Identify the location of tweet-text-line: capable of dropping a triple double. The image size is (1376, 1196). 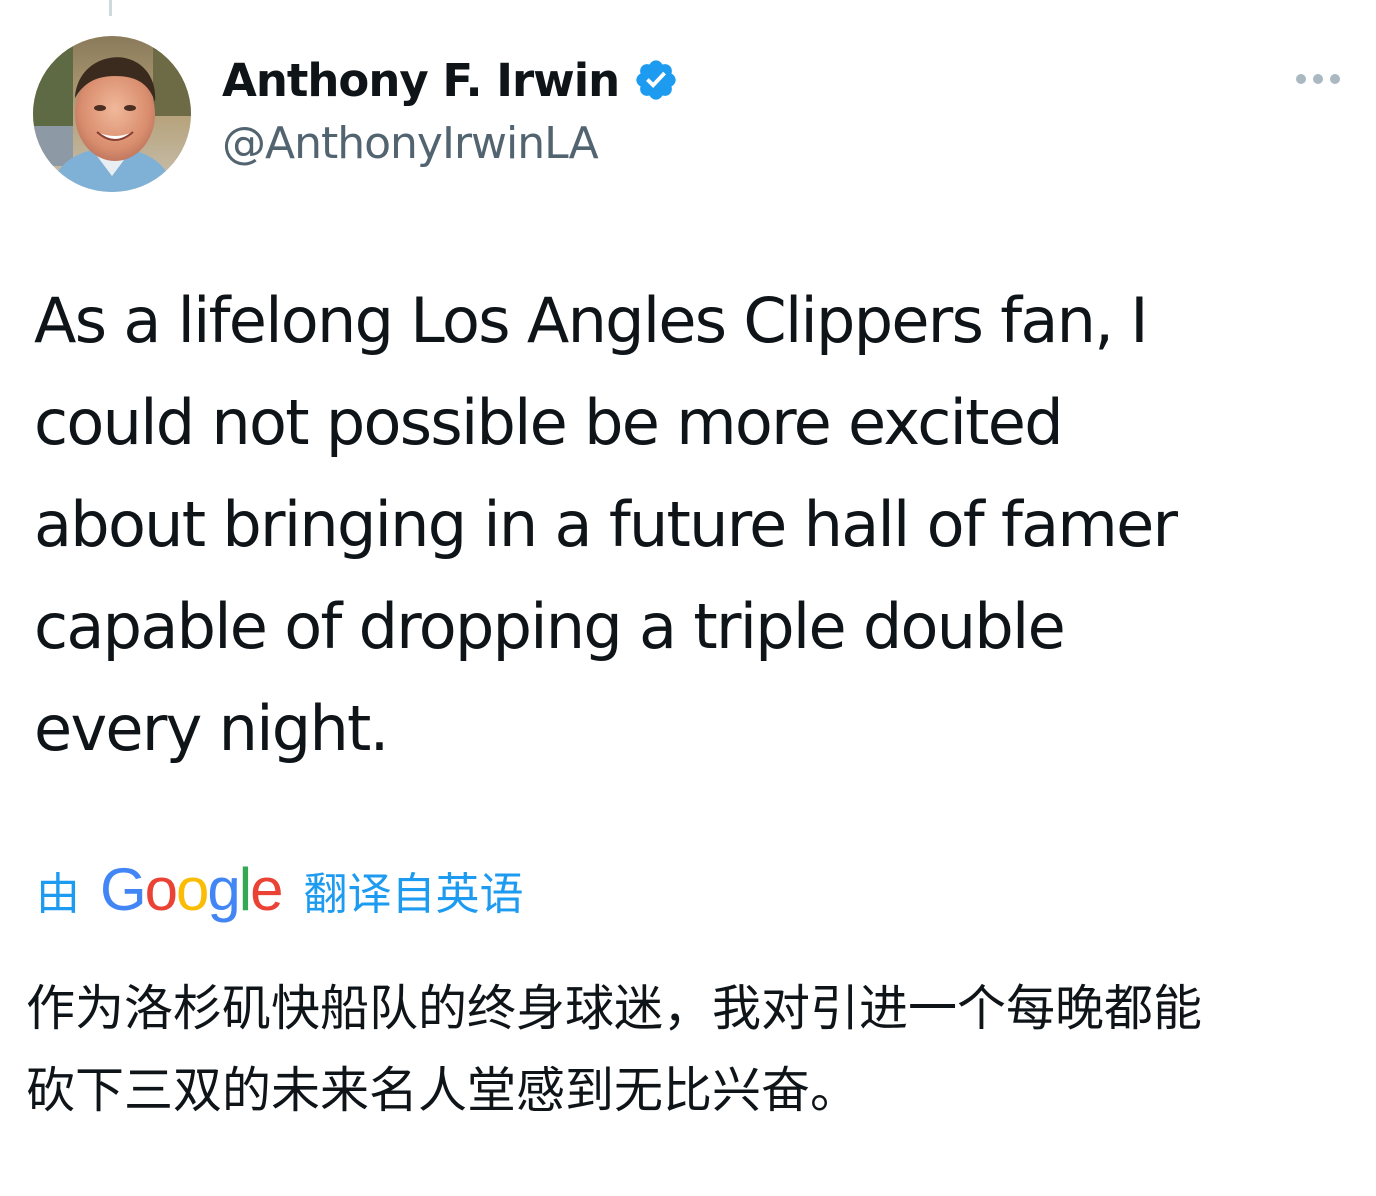
(550, 626).